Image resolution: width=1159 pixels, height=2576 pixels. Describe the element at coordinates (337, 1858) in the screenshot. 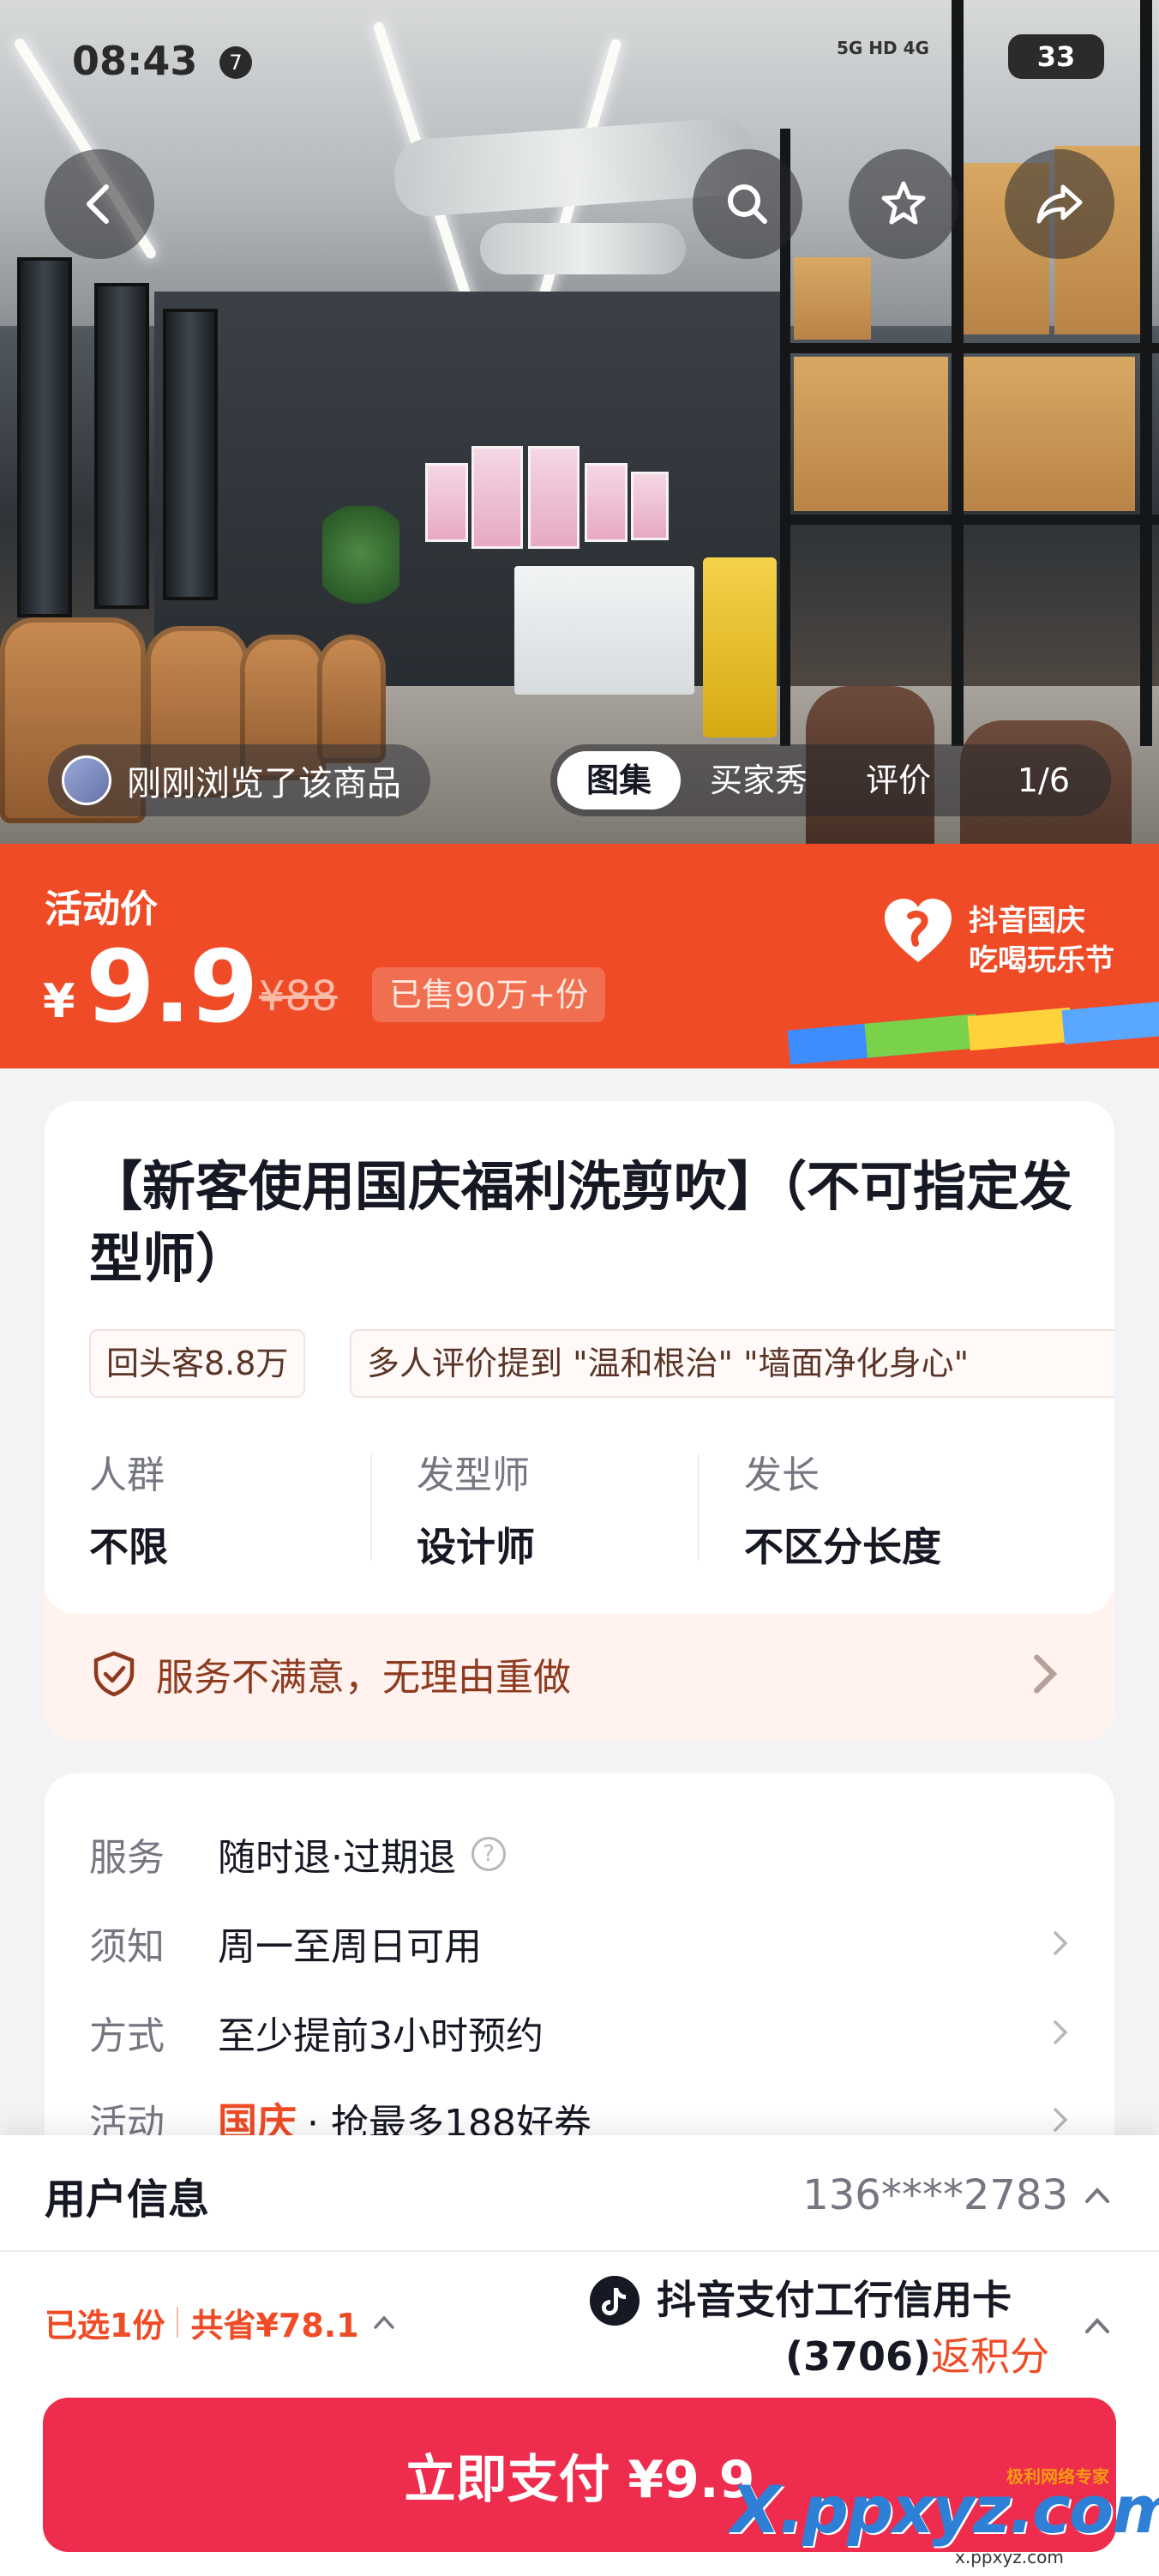

I see `info-value: 随时退·过期退` at that location.